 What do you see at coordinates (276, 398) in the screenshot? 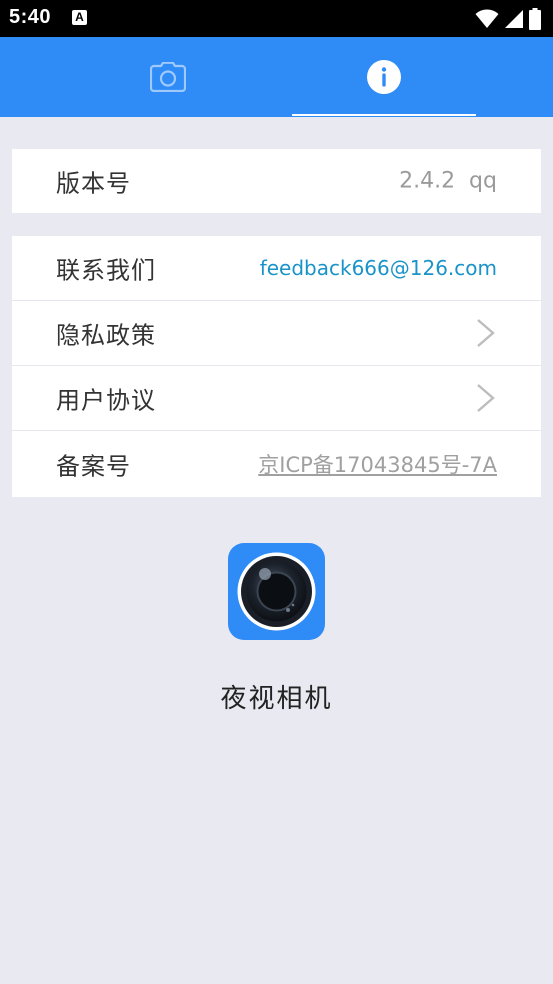
I see `user-agreement-row: 用户协议` at bounding box center [276, 398].